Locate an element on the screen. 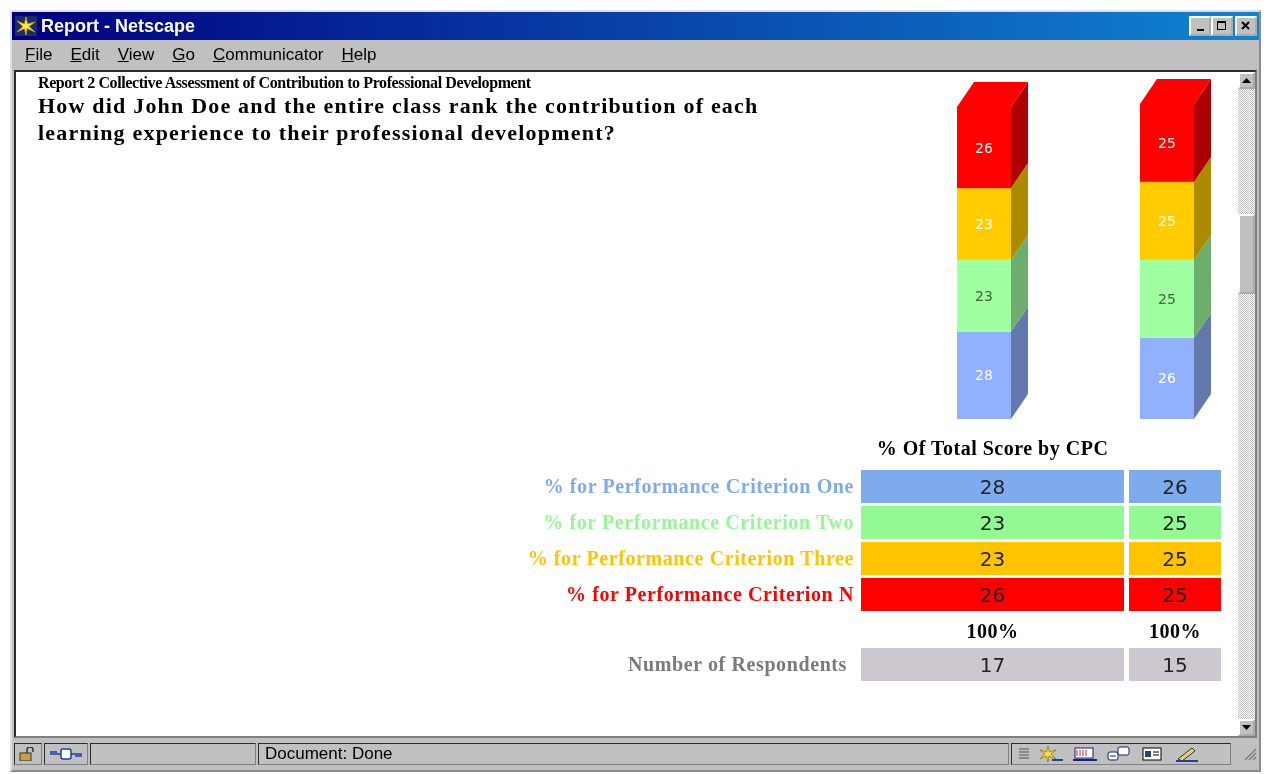 The height and width of the screenshot is (774, 1267). menu-item: File is located at coordinates (39, 55).